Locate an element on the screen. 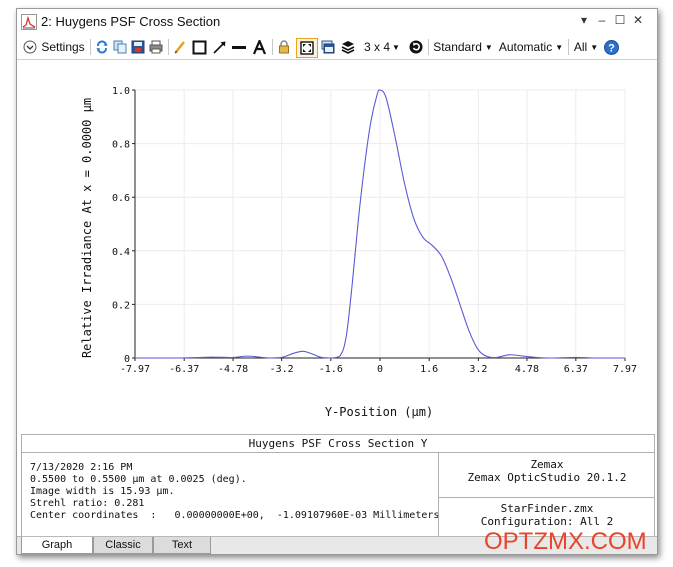 This screenshot has width=673, height=567. tab-classic: Classic is located at coordinates (123, 545).